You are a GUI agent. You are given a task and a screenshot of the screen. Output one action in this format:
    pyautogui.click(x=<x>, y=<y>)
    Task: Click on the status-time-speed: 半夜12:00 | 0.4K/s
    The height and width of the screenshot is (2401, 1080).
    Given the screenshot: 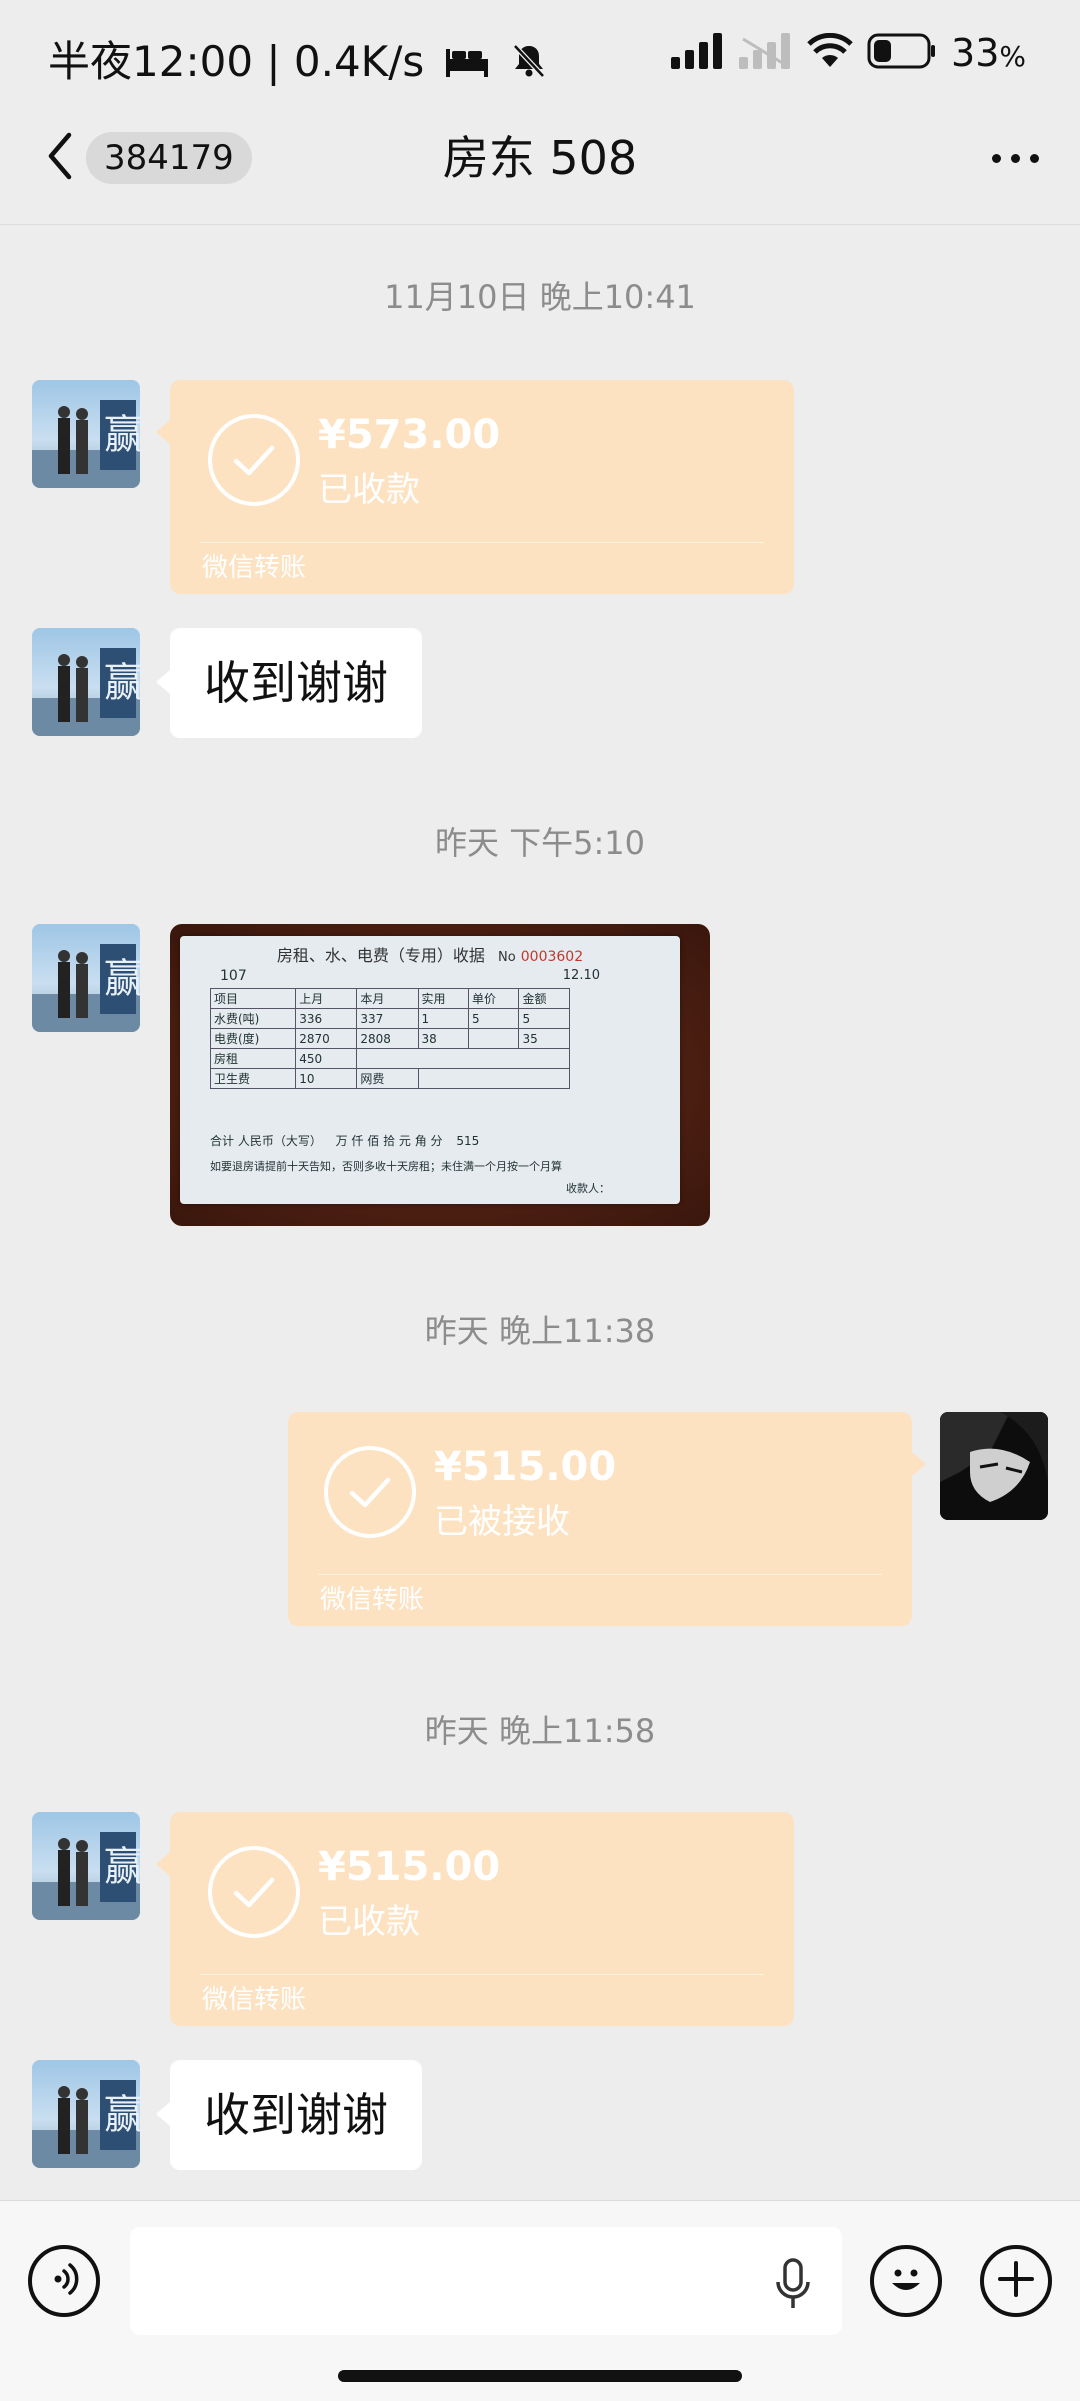 What is the action you would take?
    pyautogui.click(x=298, y=59)
    